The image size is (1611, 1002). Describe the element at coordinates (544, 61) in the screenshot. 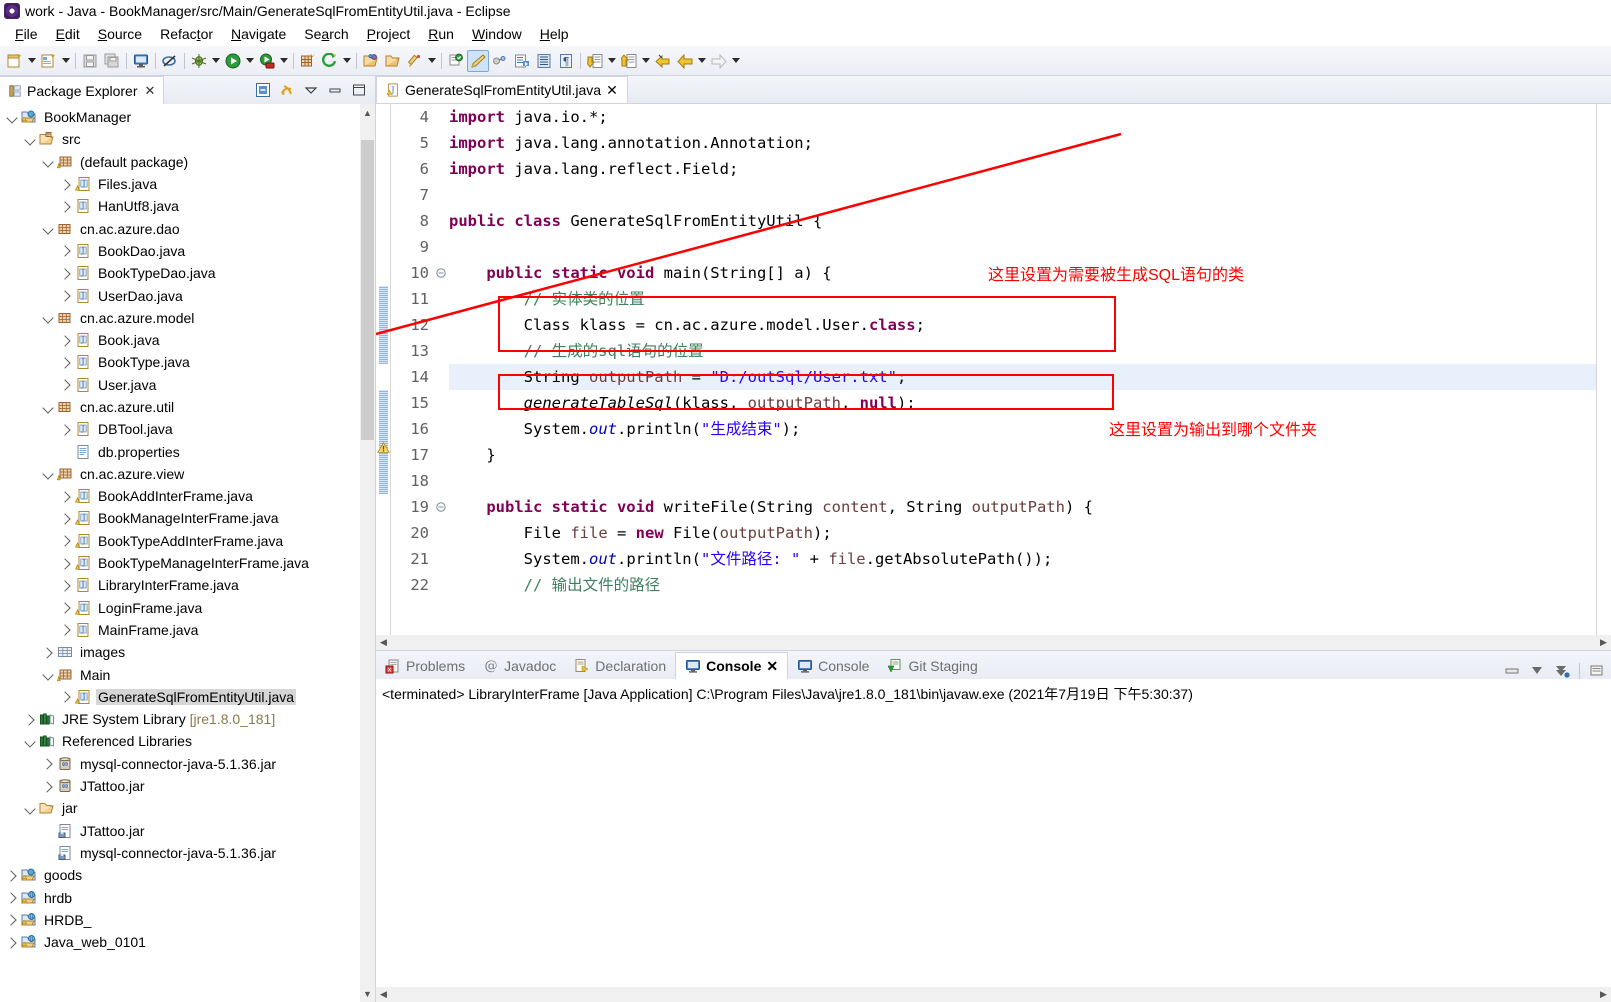

I see `show-whitespace-icon` at that location.